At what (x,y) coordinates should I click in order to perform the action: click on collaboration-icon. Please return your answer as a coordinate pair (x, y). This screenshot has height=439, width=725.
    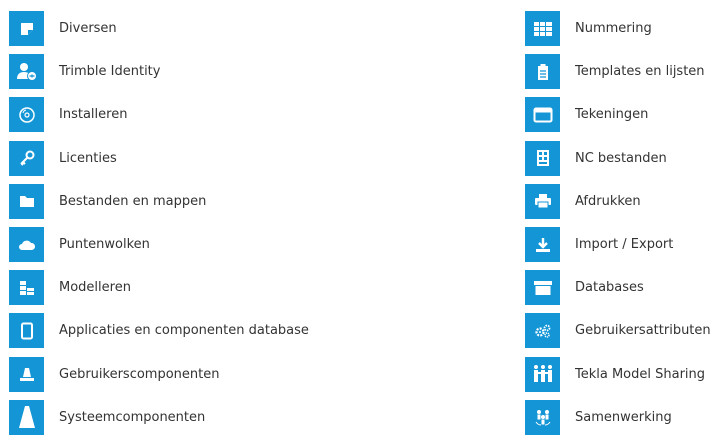
    Looking at the image, I should click on (542, 417).